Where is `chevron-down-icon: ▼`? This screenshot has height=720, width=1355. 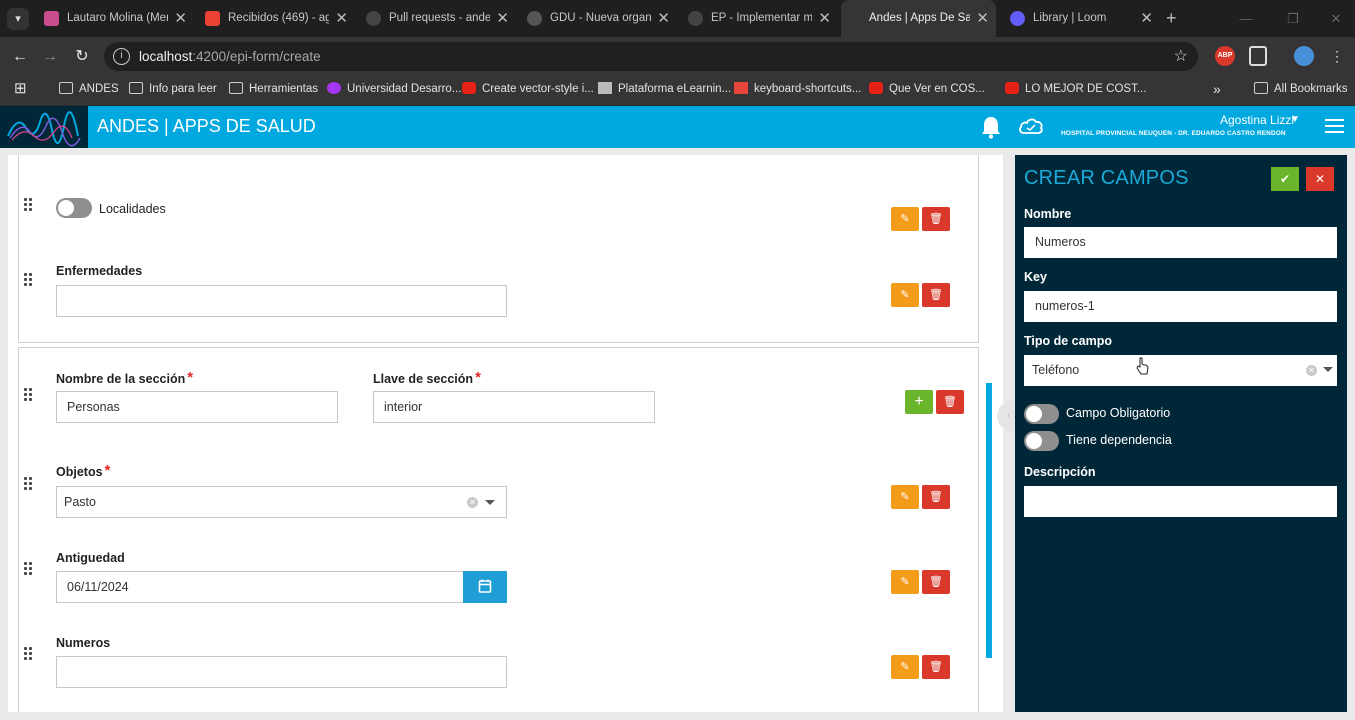
chevron-down-icon: ▼ is located at coordinates (1295, 119).